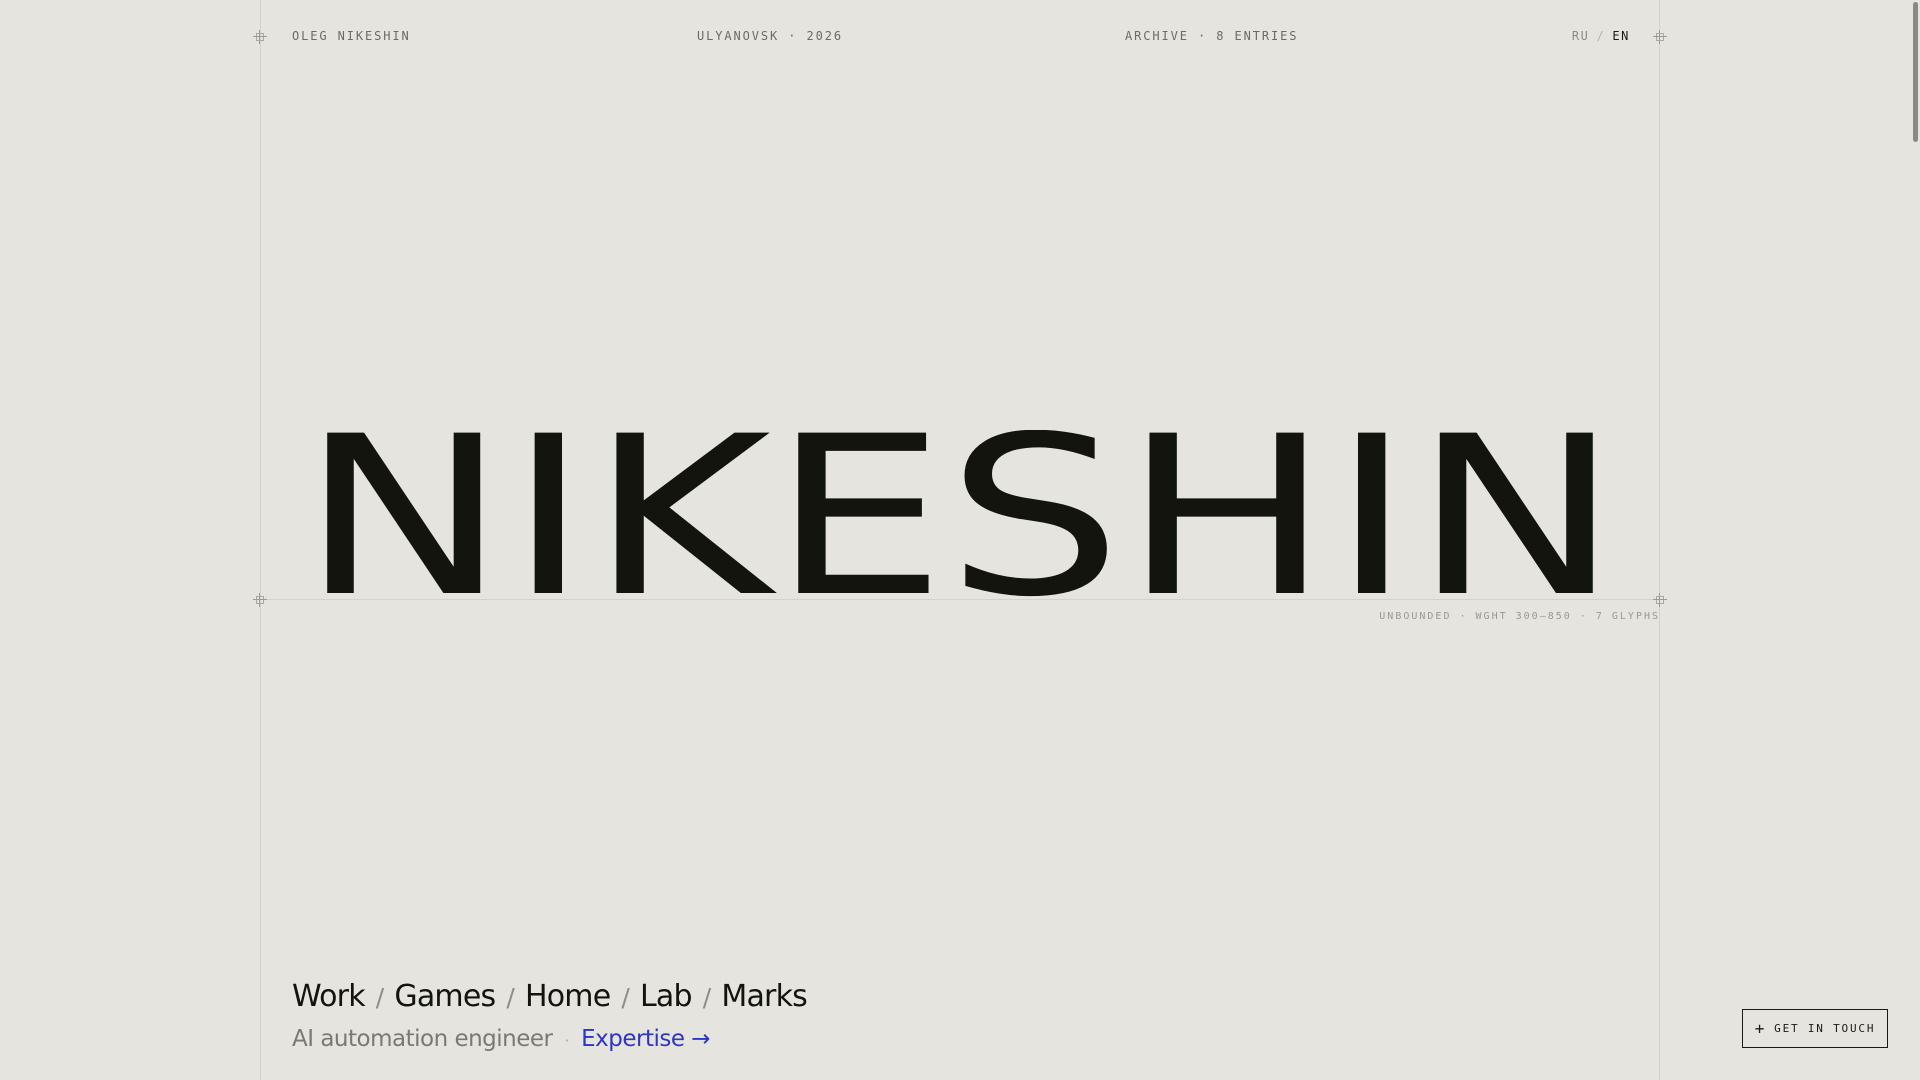 The width and height of the screenshot is (1920, 1080). What do you see at coordinates (568, 996) in the screenshot?
I see `nav-home: Home` at bounding box center [568, 996].